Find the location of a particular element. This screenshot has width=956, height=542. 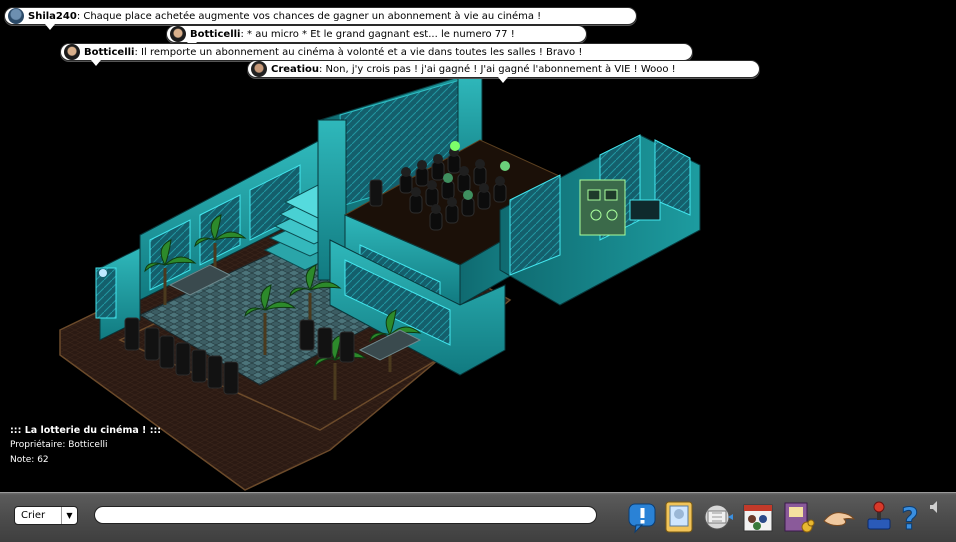

room-owner-label: Propriétaire: is located at coordinates (39, 445).